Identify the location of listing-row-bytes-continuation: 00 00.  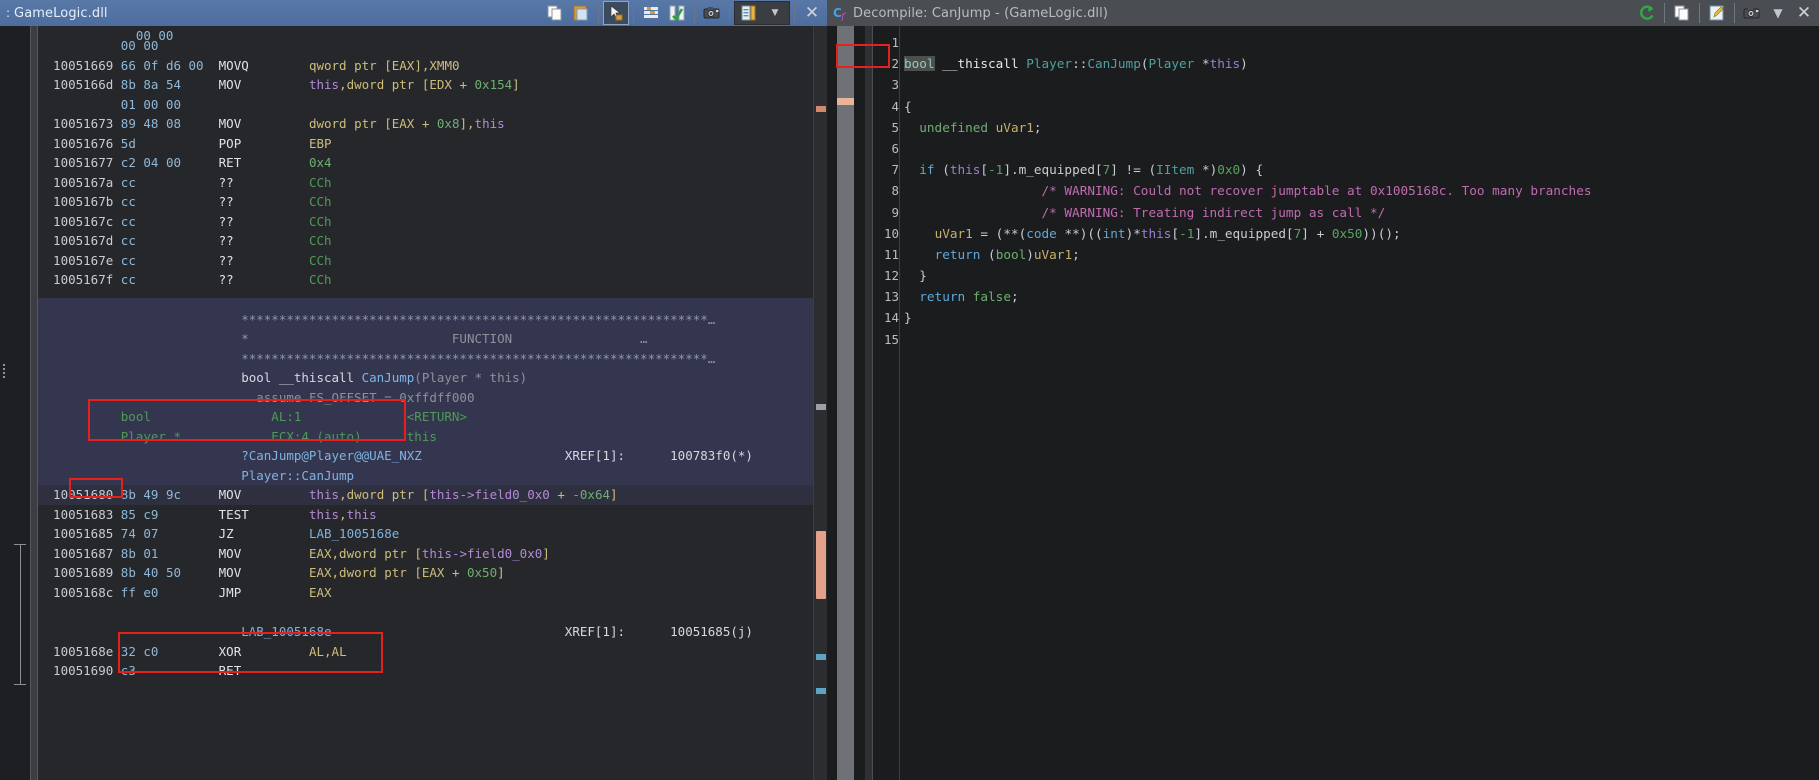
(425, 46).